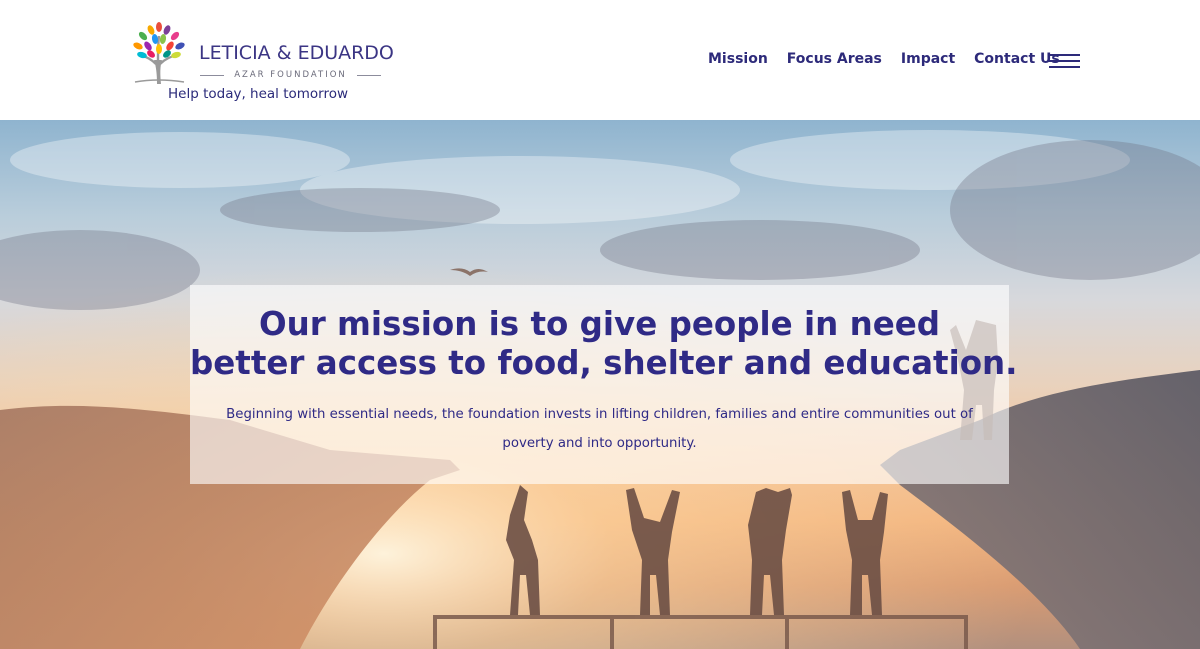  I want to click on nav-link-impact: Impact, so click(928, 59).